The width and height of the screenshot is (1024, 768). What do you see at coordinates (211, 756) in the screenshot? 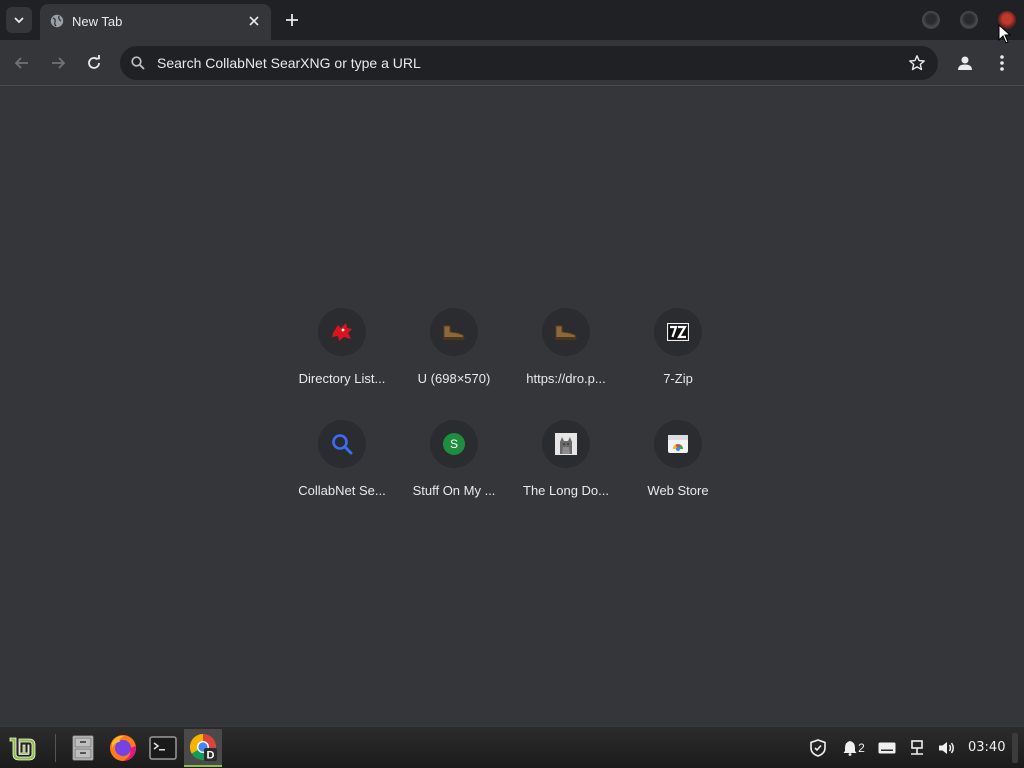
I see `svg-text: D` at bounding box center [211, 756].